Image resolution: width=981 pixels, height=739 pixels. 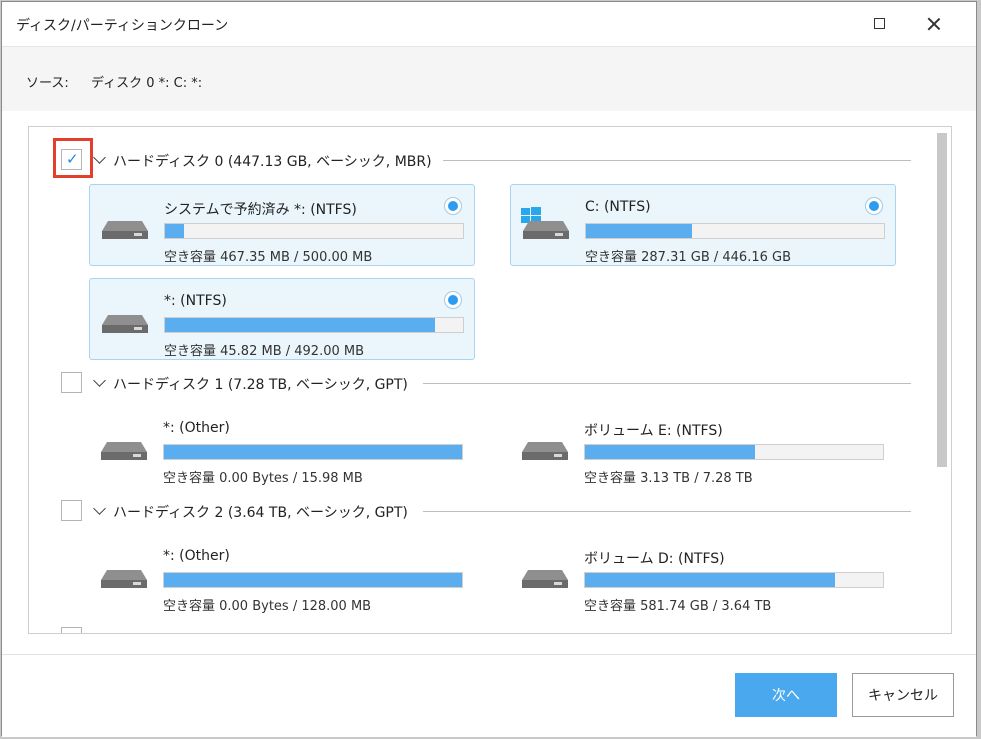 I want to click on partition-card: C: (NTFS) 空き容量 287.31 GB / 446.16 GB, so click(x=703, y=225).